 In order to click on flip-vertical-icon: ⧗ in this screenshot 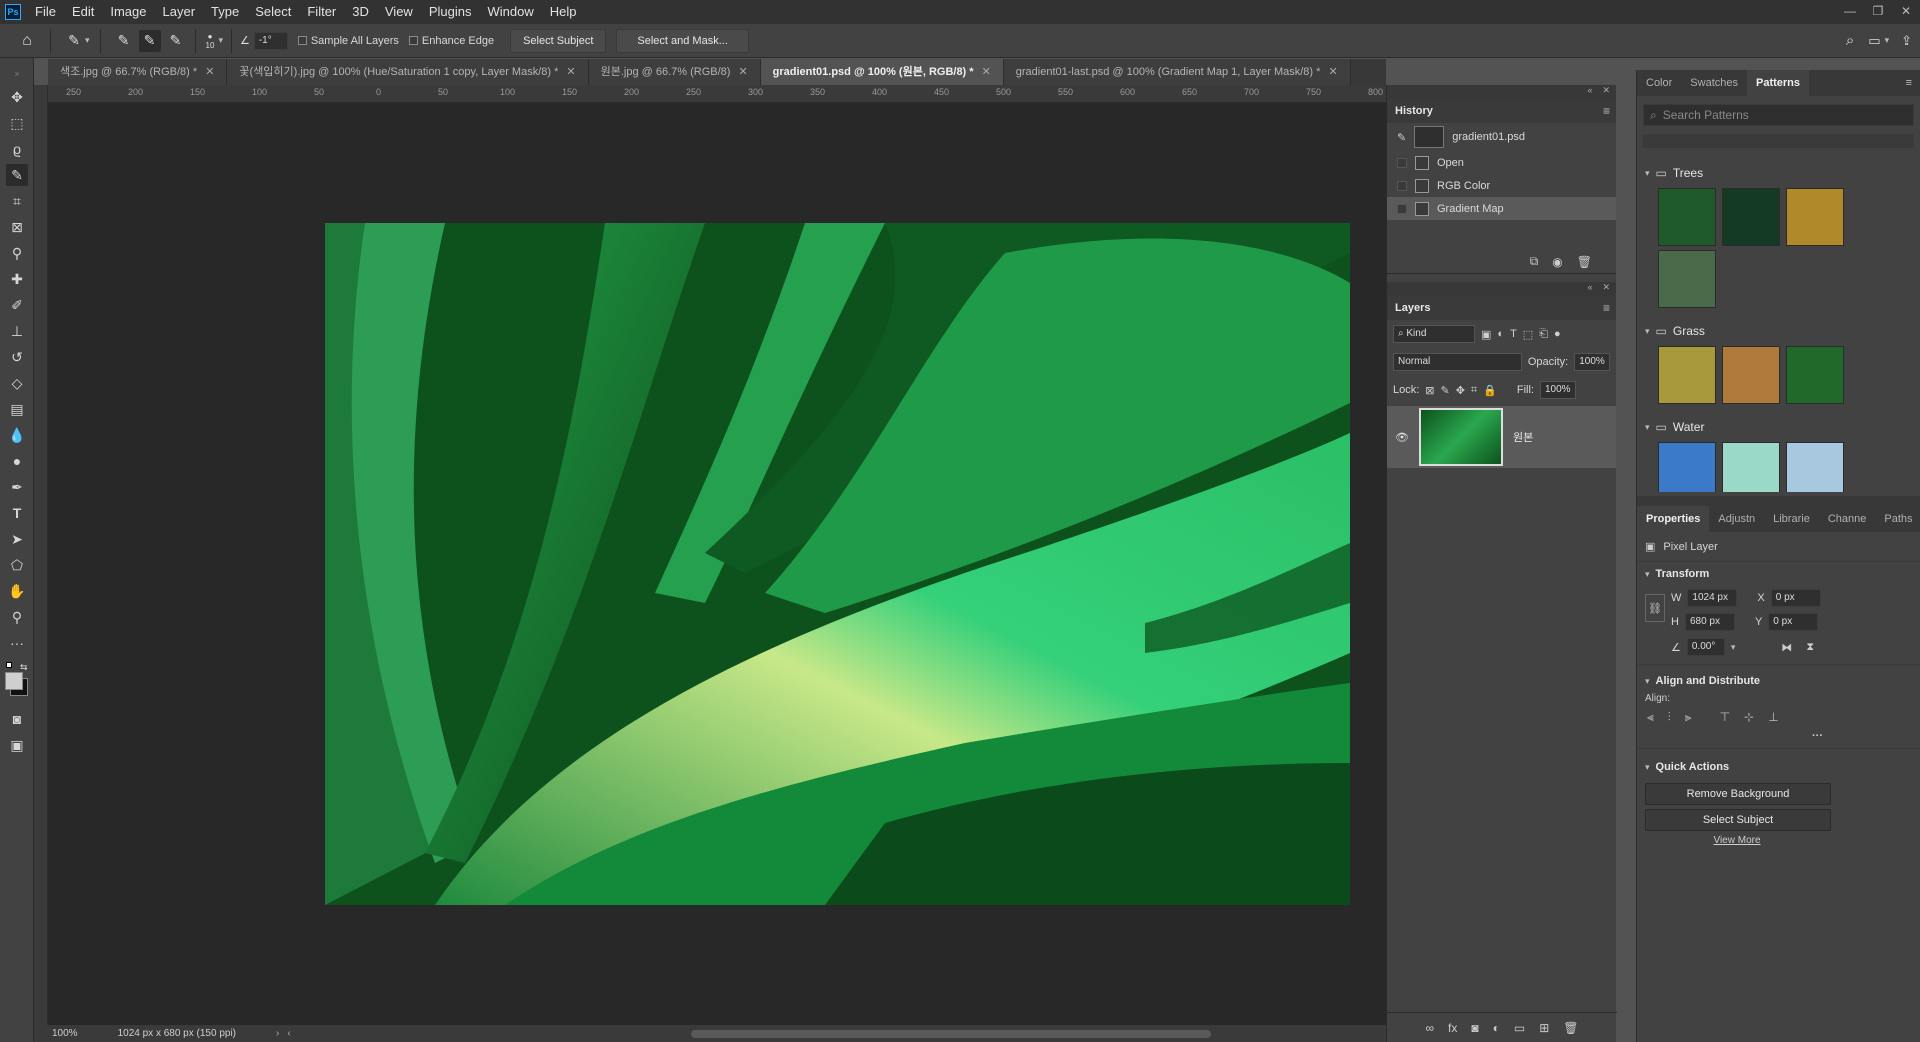, I will do `click(1810, 647)`.